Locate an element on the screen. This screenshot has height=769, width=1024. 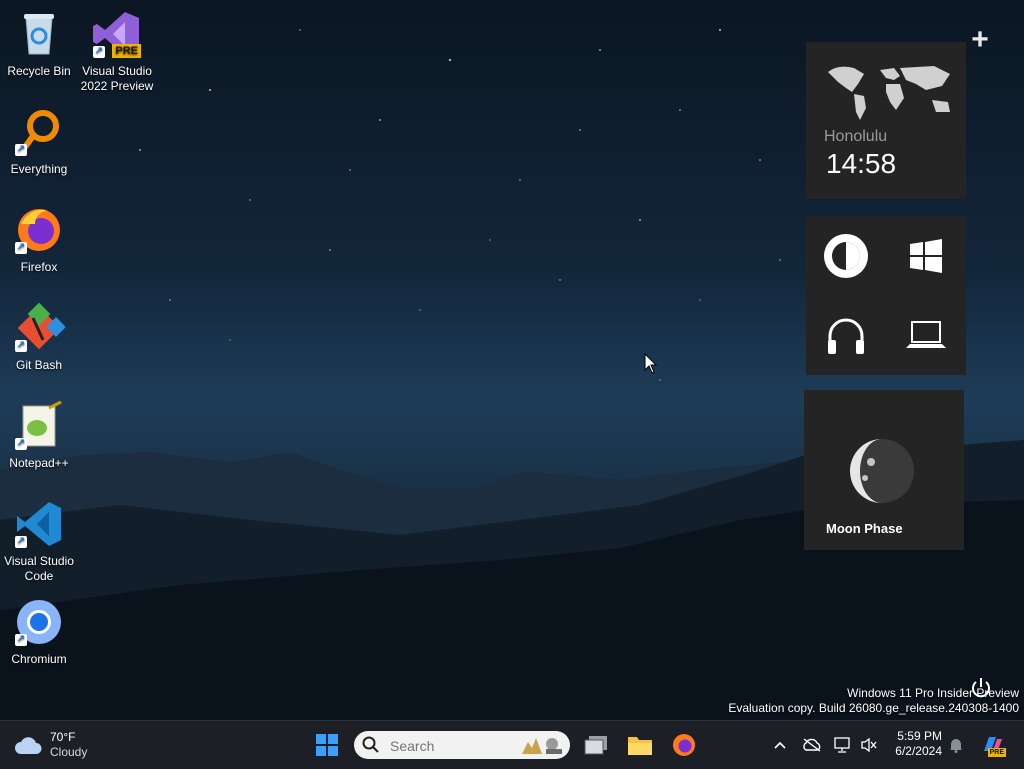
windows-start-icon is located at coordinates (327, 745).